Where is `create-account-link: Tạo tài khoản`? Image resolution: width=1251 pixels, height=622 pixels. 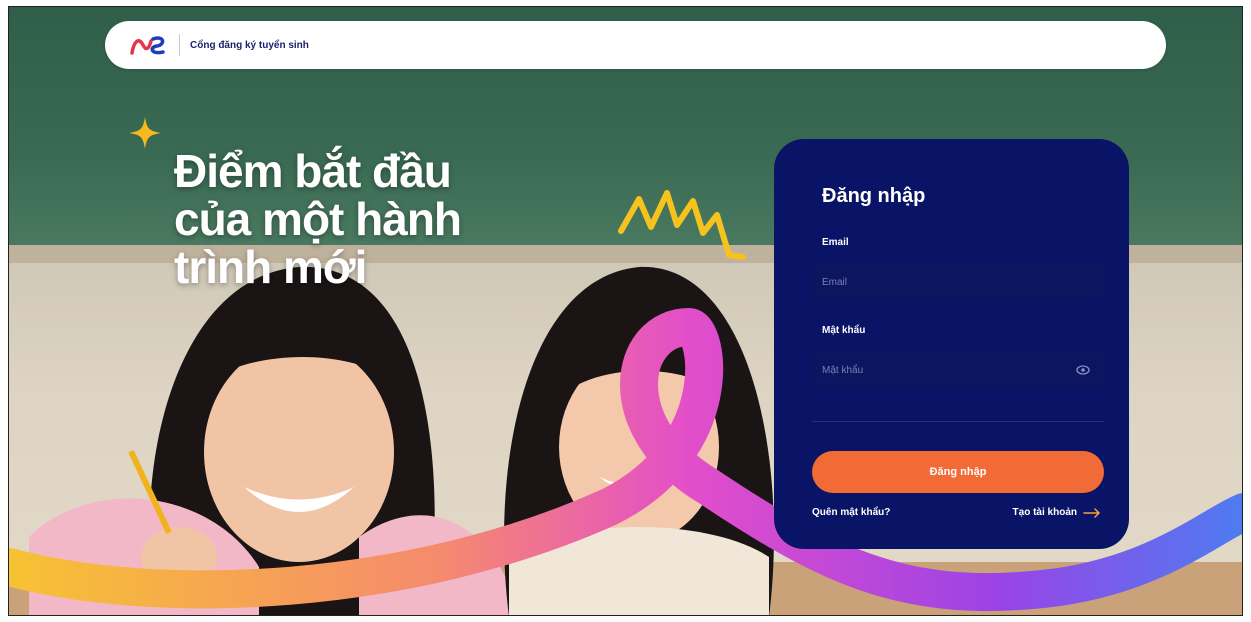 create-account-link: Tạo tài khoản is located at coordinates (1057, 512).